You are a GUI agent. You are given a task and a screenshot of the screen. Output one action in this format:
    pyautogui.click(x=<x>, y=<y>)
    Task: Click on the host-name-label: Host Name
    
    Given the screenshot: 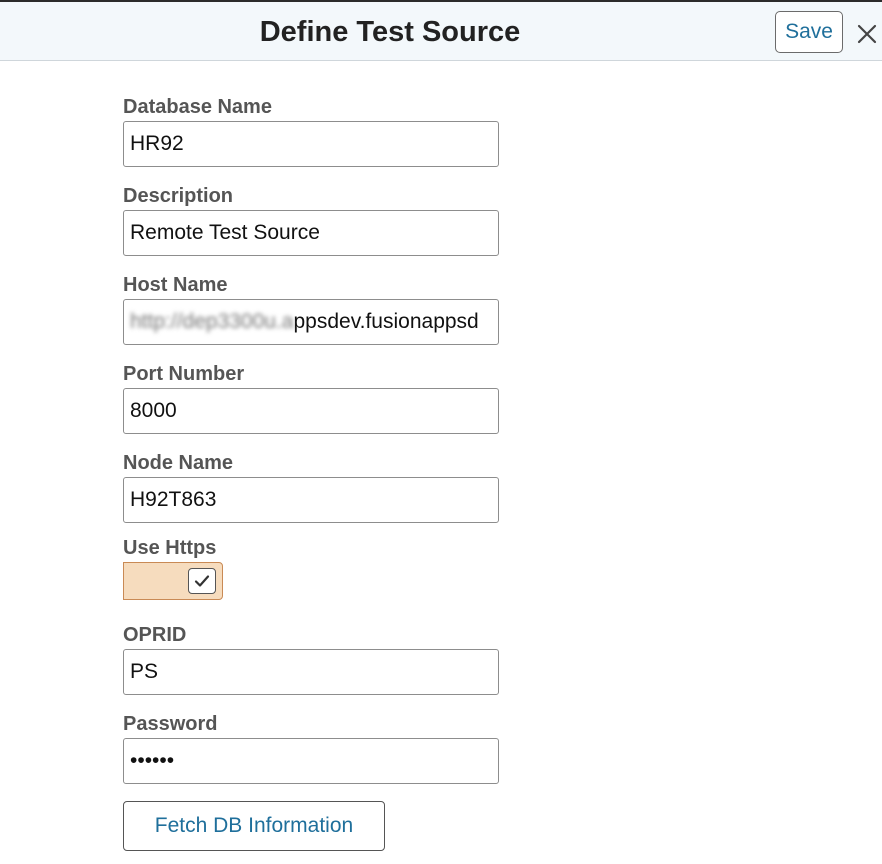 What is the action you would take?
    pyautogui.click(x=175, y=285)
    